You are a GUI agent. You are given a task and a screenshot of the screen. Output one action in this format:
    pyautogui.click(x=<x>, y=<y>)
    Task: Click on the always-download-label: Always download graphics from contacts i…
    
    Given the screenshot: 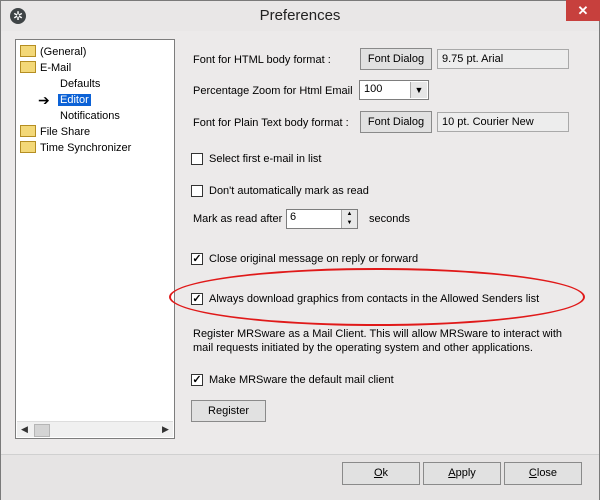 What is the action you would take?
    pyautogui.click(x=374, y=299)
    